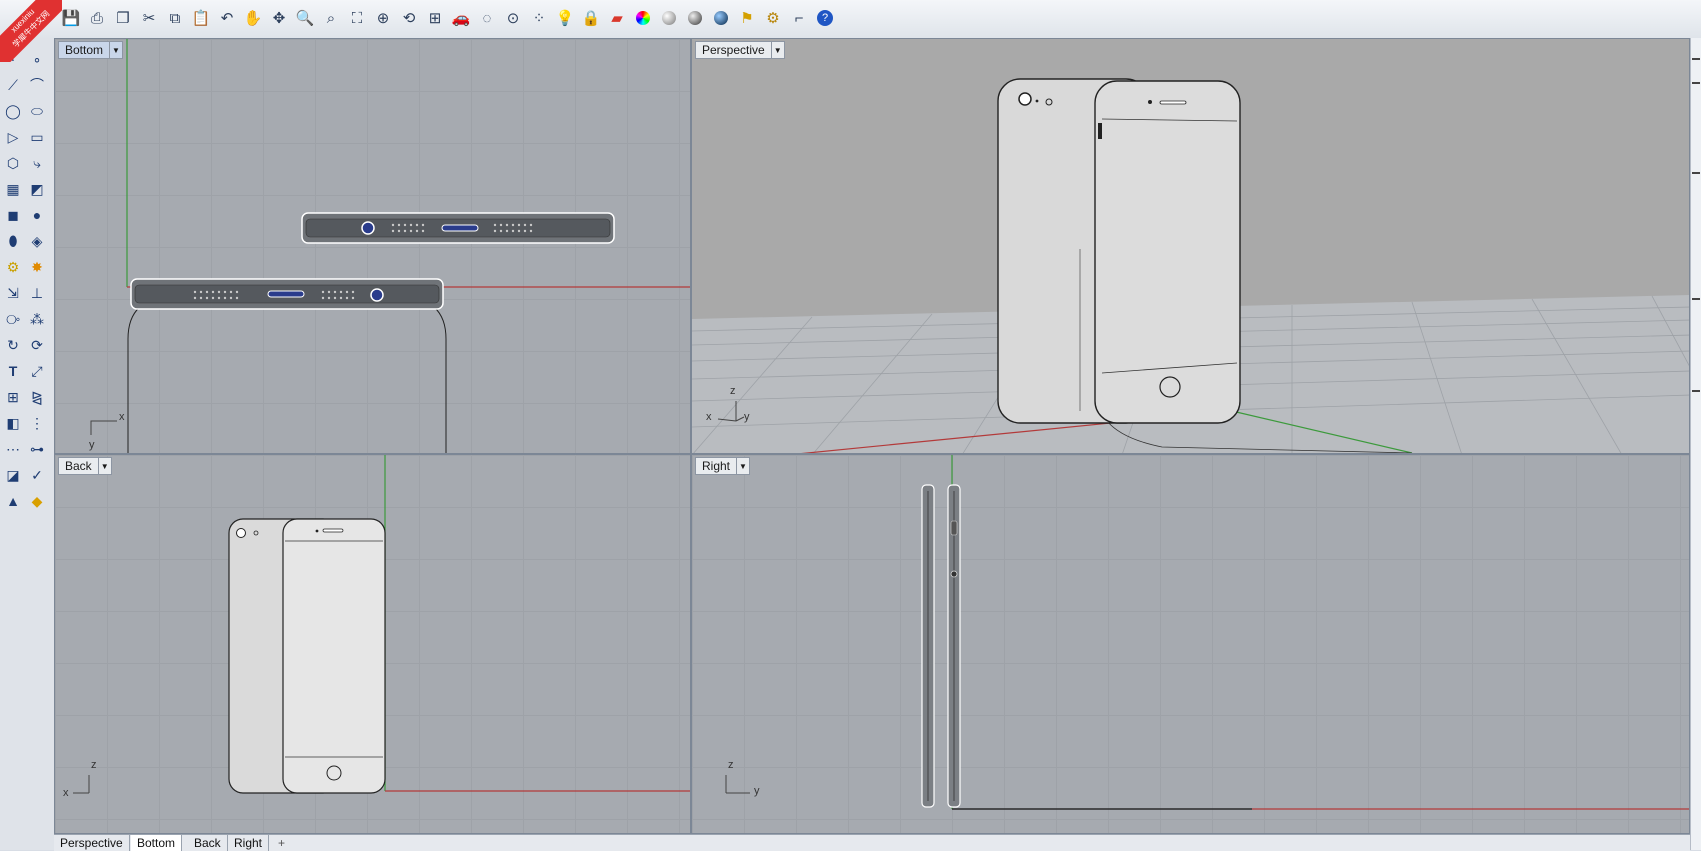 This screenshot has height=851, width=1701. What do you see at coordinates (331, 18) in the screenshot?
I see `zoom-window-icon: ⌕` at bounding box center [331, 18].